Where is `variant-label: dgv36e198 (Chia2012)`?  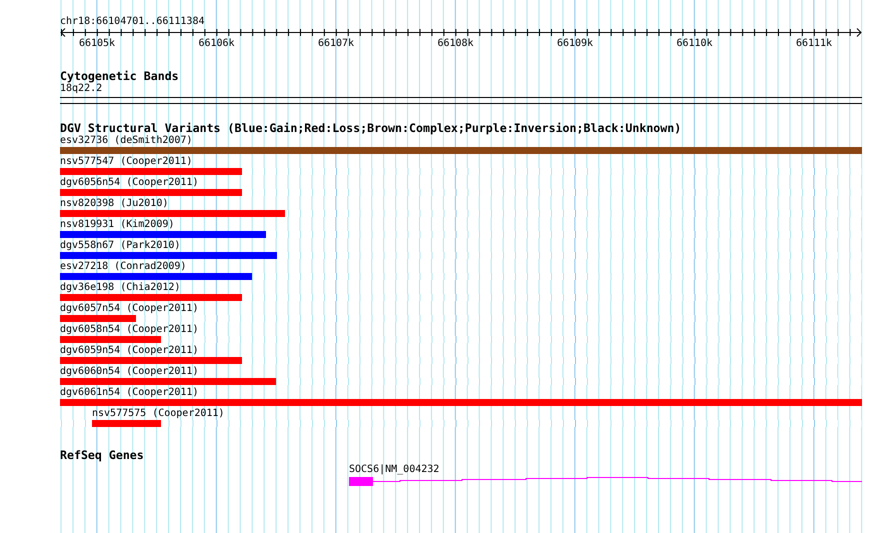 variant-label: dgv36e198 (Chia2012) is located at coordinates (121, 287).